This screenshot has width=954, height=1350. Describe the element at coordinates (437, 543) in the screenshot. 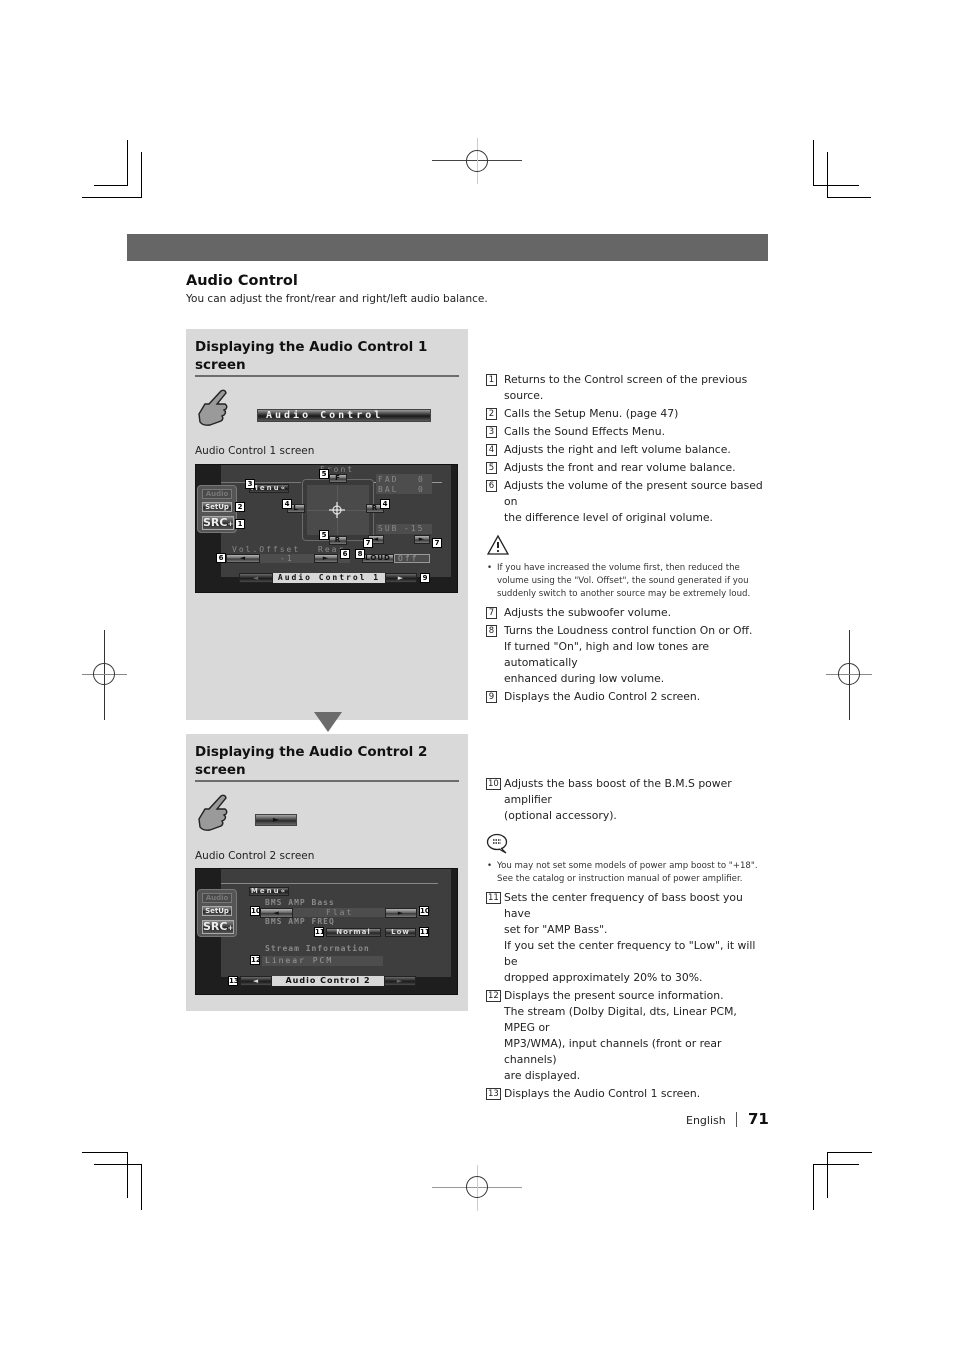

I see `callout-7-up: 7` at that location.